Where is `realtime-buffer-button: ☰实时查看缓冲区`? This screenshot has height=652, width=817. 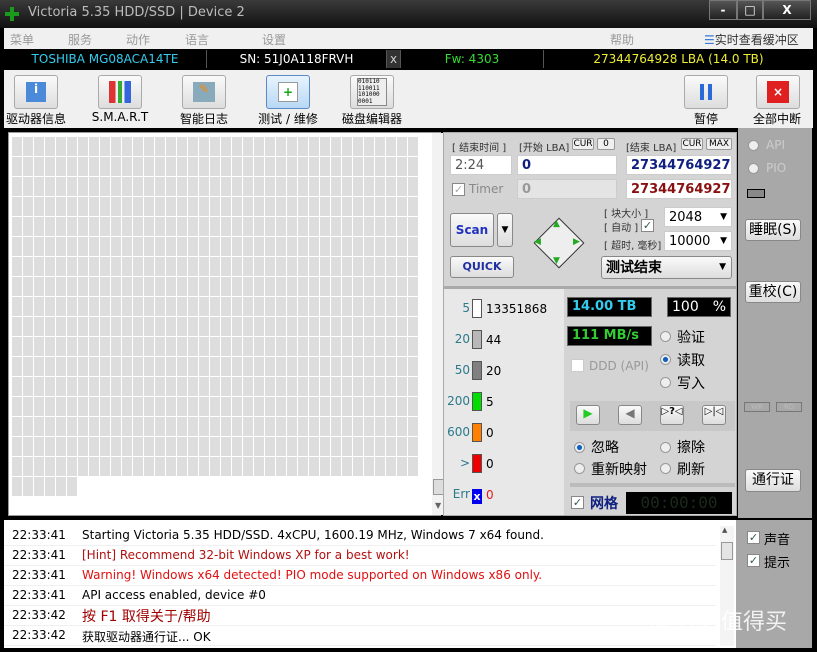
realtime-buffer-button: ☰实时查看缓冲区 is located at coordinates (751, 39).